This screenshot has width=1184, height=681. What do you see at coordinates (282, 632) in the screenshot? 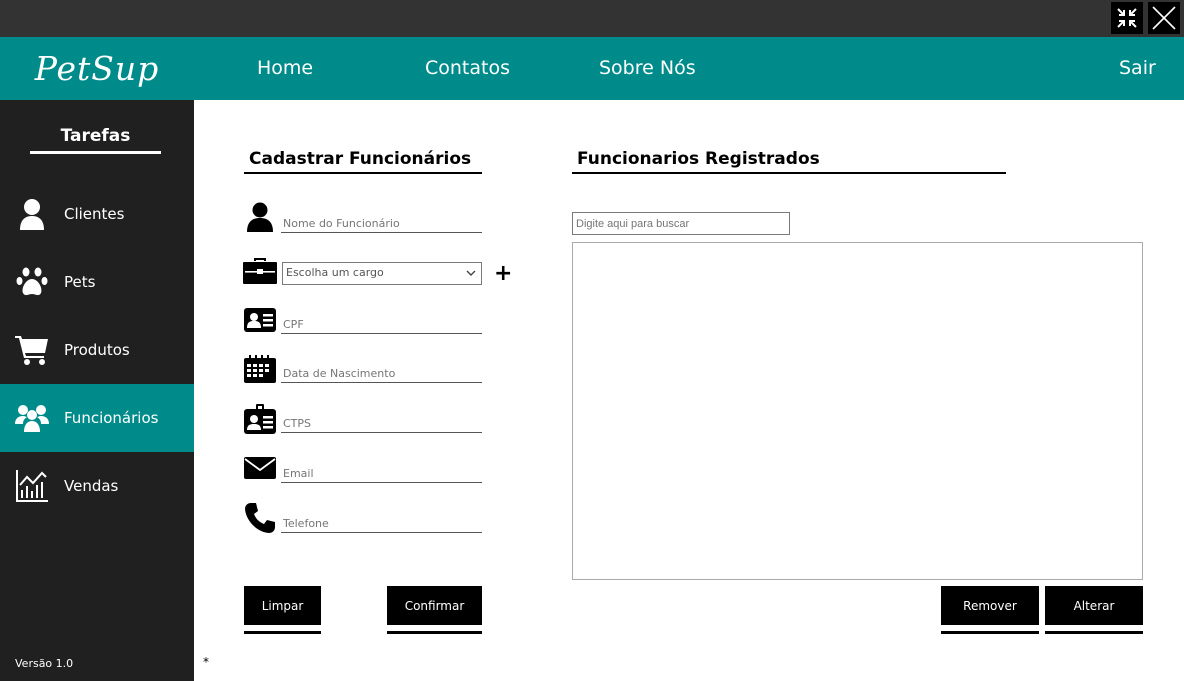
I see `limpar-button-underline` at bounding box center [282, 632].